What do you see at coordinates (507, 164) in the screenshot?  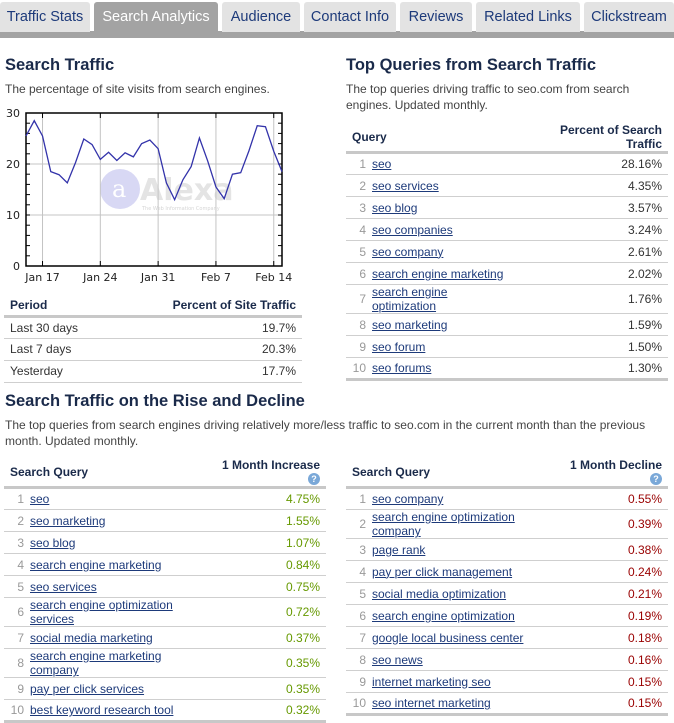 I see `table-row: 1seo28.16%` at bounding box center [507, 164].